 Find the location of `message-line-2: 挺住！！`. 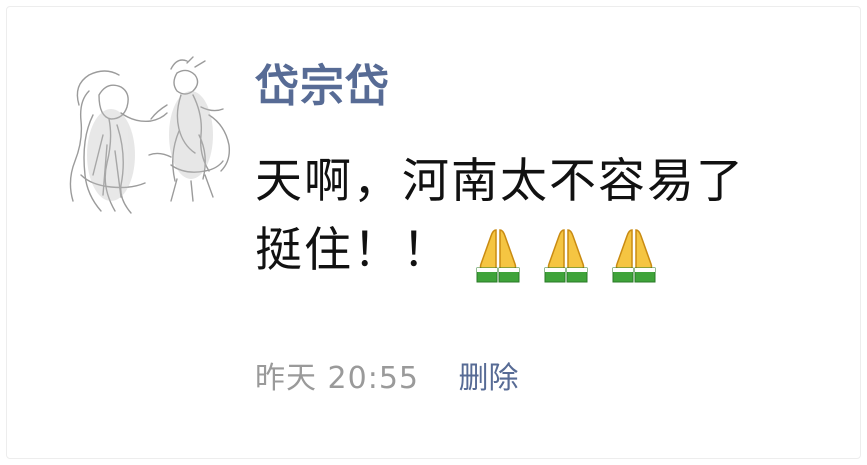

message-line-2: 挺住！！ is located at coordinates (555, 250).